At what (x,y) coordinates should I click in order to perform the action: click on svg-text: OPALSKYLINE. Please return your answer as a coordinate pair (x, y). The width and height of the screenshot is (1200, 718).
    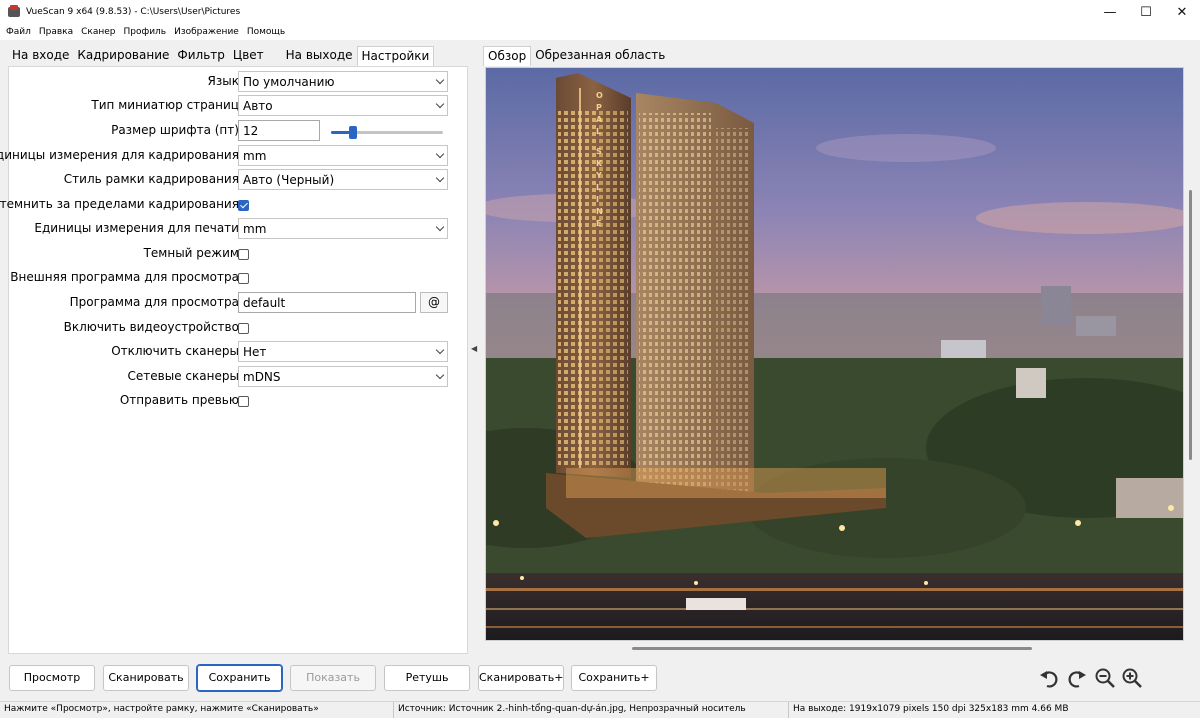
    Looking at the image, I should click on (599, 159).